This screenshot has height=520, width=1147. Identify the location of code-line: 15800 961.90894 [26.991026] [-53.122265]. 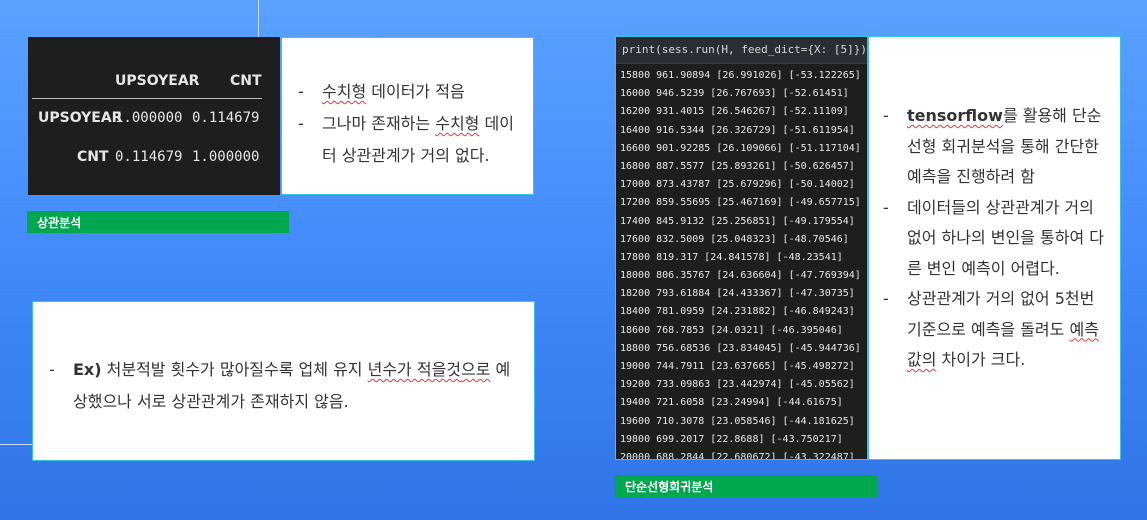
(740, 75).